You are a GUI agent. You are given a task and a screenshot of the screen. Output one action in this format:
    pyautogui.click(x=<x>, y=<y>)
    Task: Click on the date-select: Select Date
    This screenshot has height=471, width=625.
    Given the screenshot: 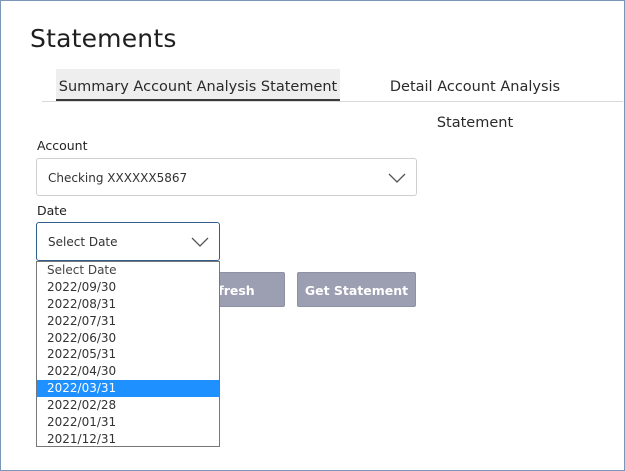 What is the action you would take?
    pyautogui.click(x=128, y=241)
    